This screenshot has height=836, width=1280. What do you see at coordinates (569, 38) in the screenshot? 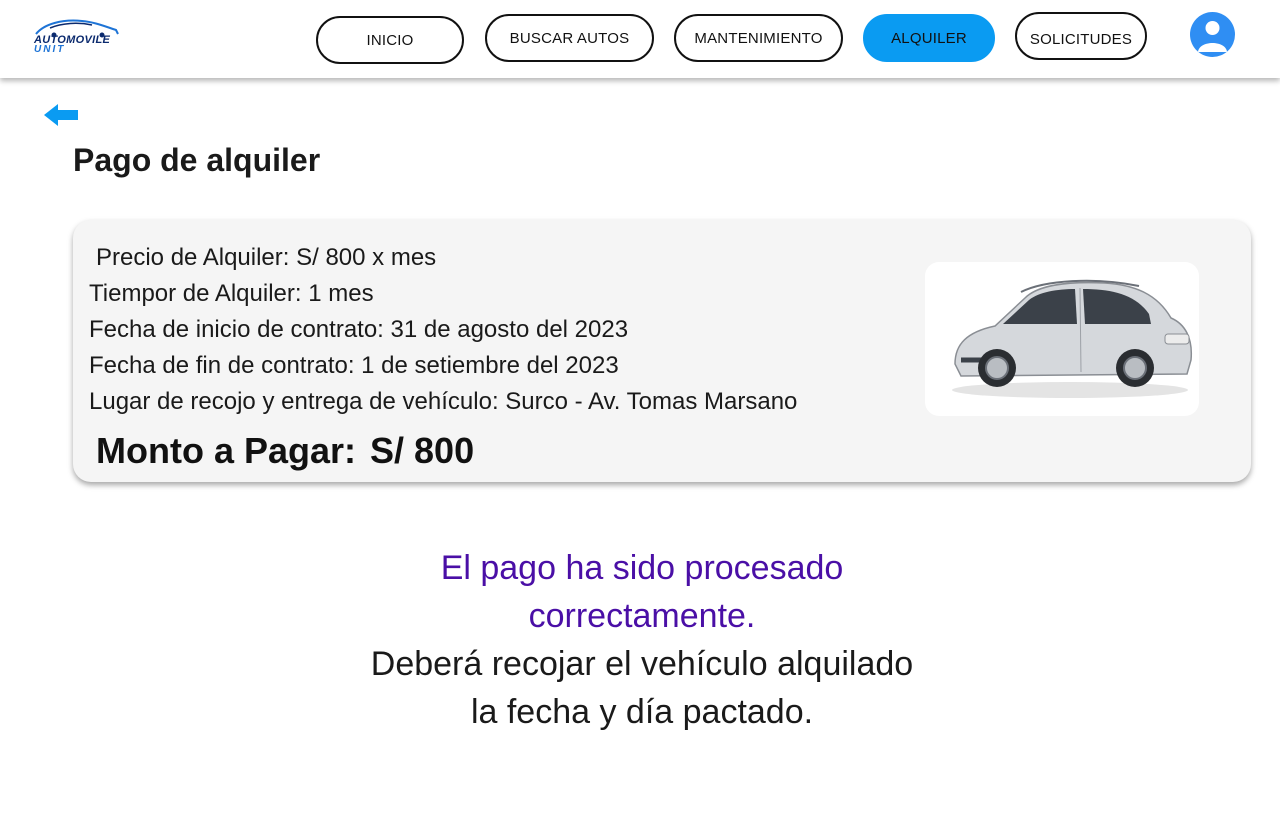
I see `nav-buscar-autos-button: BUSCAR AUTOS` at bounding box center [569, 38].